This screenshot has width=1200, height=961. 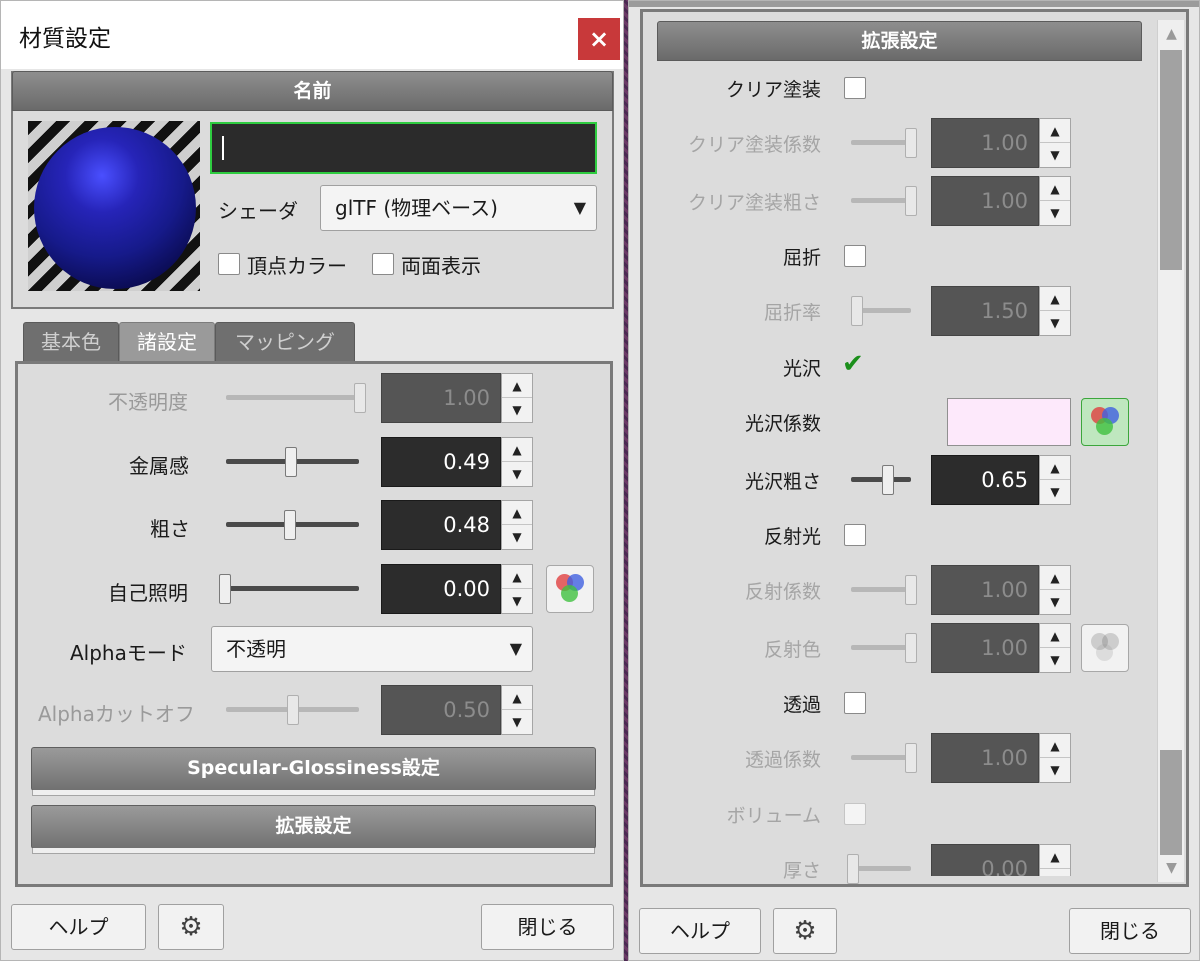 What do you see at coordinates (899, 41) in the screenshot?
I see `extended-settings-header: 拡張設定` at bounding box center [899, 41].